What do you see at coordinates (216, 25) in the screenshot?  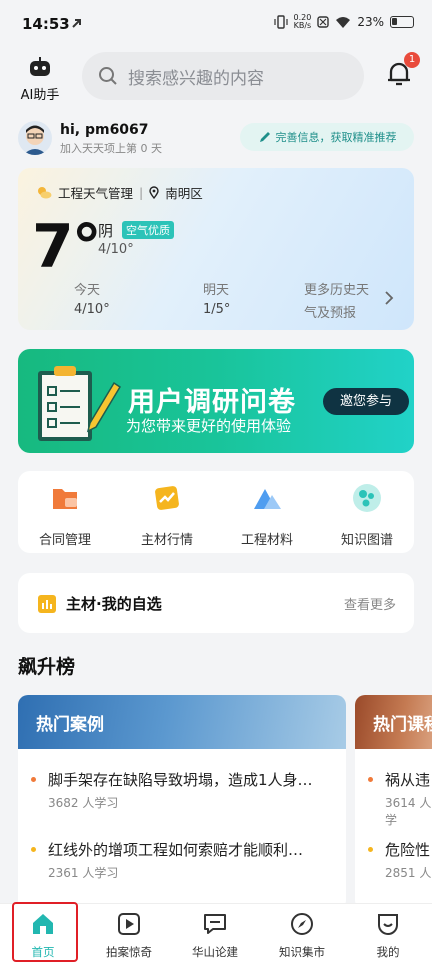 I see `status-bar: 14:53 0.20 KB/s 23%` at bounding box center [216, 25].